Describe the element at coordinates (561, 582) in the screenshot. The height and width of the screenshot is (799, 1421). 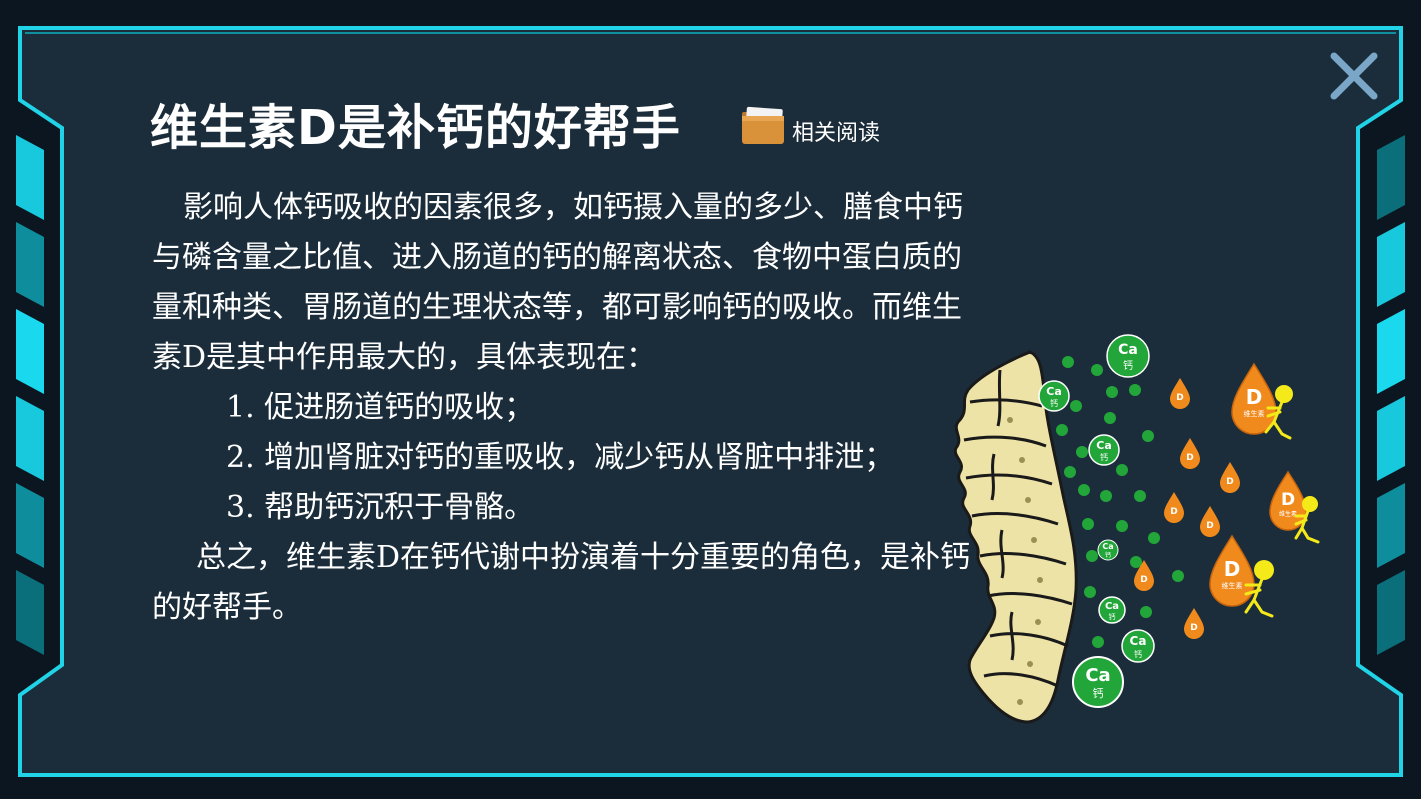
I see `conclusion-paragraph: 总之，维生素D在钙代谢中扮演着十分重要的角色，是补钙的好帮手。` at that location.